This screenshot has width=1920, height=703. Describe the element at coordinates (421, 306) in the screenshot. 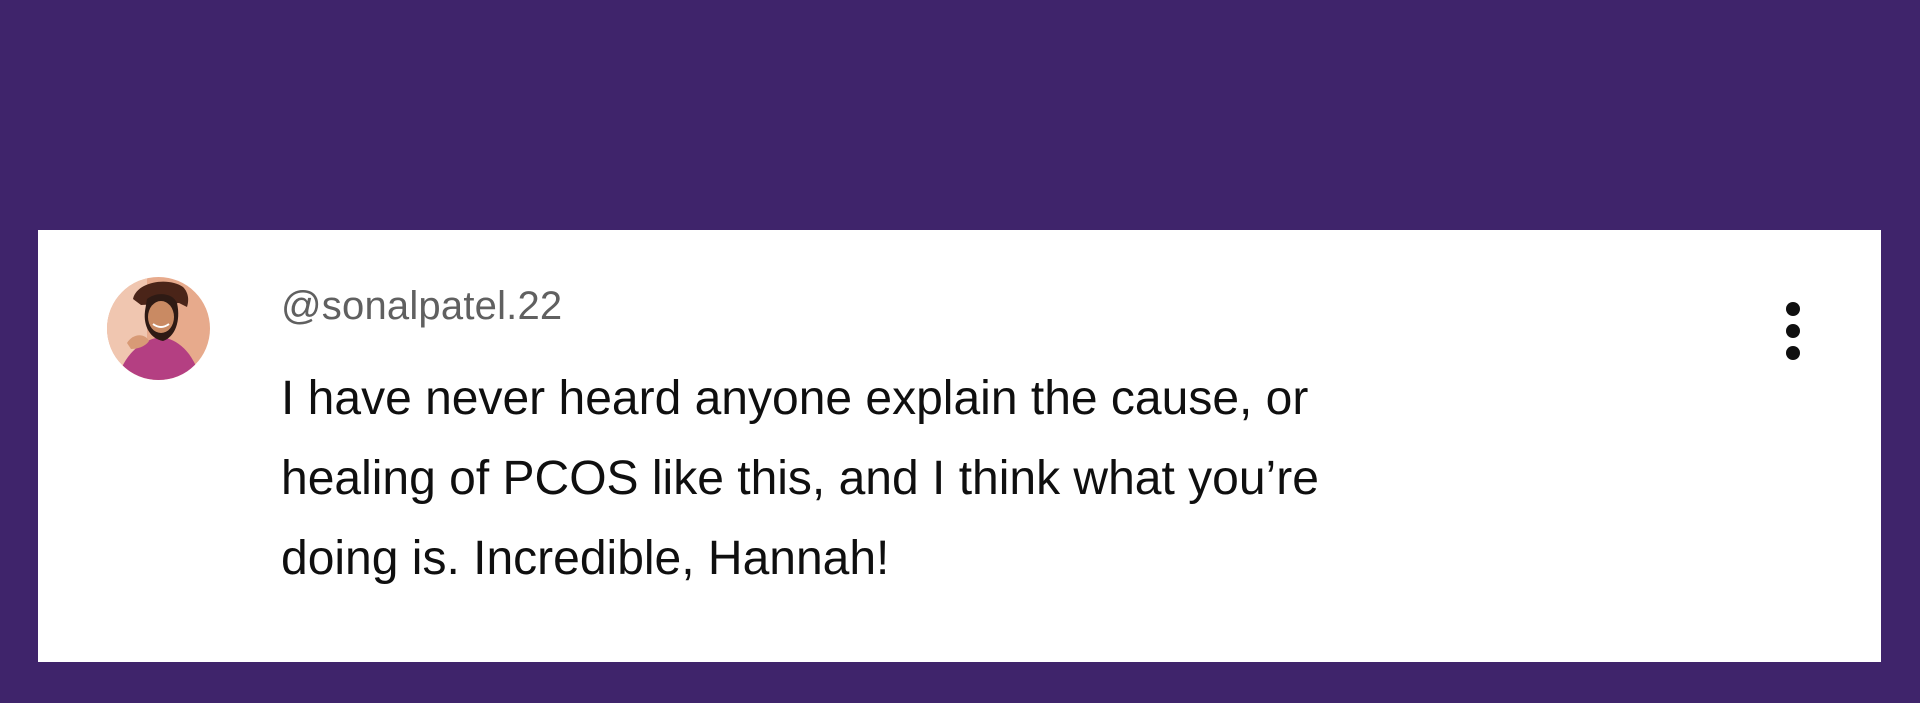

I see `comment-username: @sonalpatel.22` at that location.